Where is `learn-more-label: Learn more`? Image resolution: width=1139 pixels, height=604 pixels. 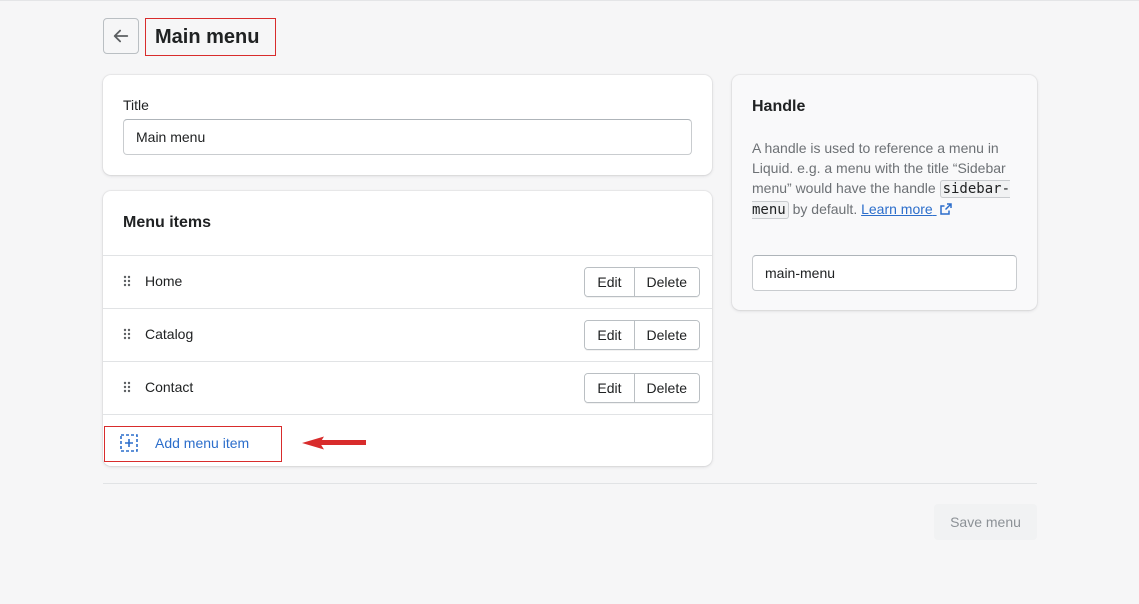 learn-more-label: Learn more is located at coordinates (897, 209).